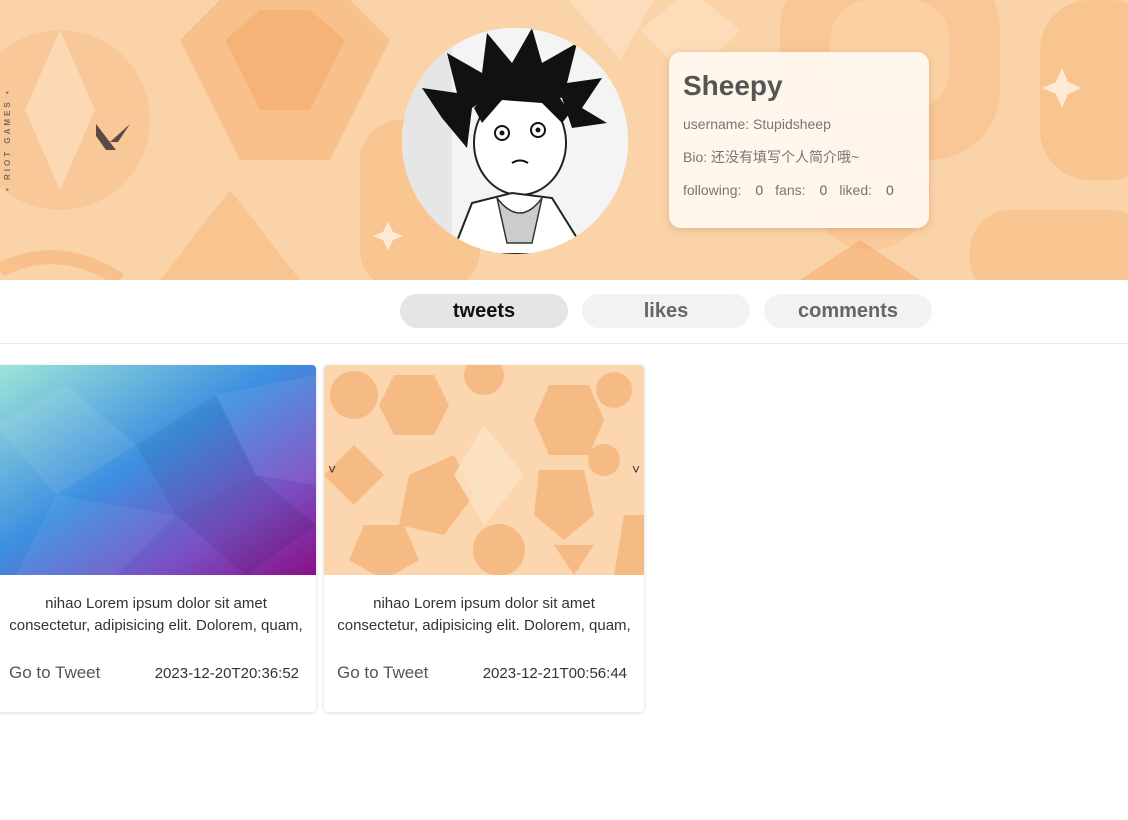  Describe the element at coordinates (856, 190) in the screenshot. I see `liked-label: liked:` at that location.